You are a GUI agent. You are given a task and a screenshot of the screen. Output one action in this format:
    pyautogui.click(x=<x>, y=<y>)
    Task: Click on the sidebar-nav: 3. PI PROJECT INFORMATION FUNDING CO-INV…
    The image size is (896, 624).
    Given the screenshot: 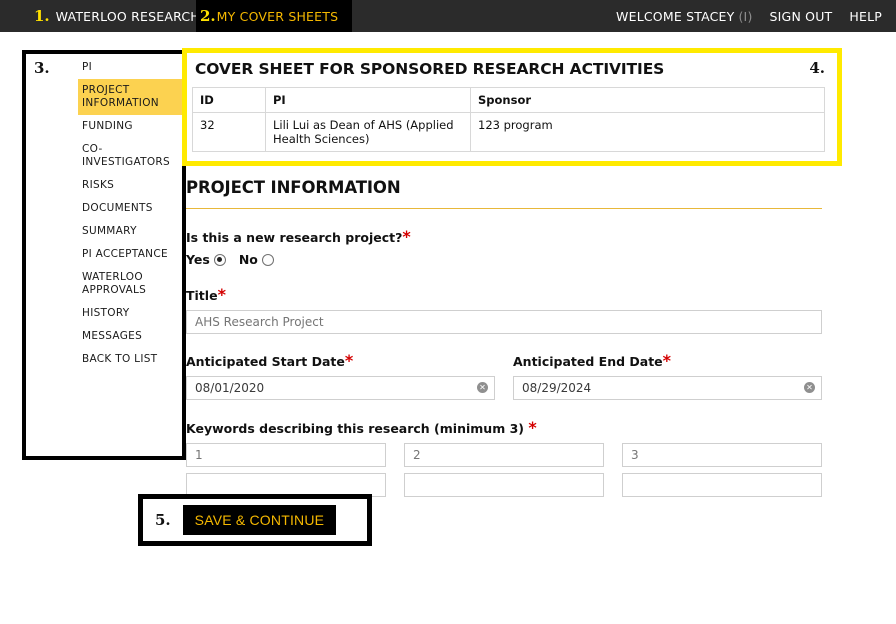 What is the action you would take?
    pyautogui.click(x=104, y=255)
    